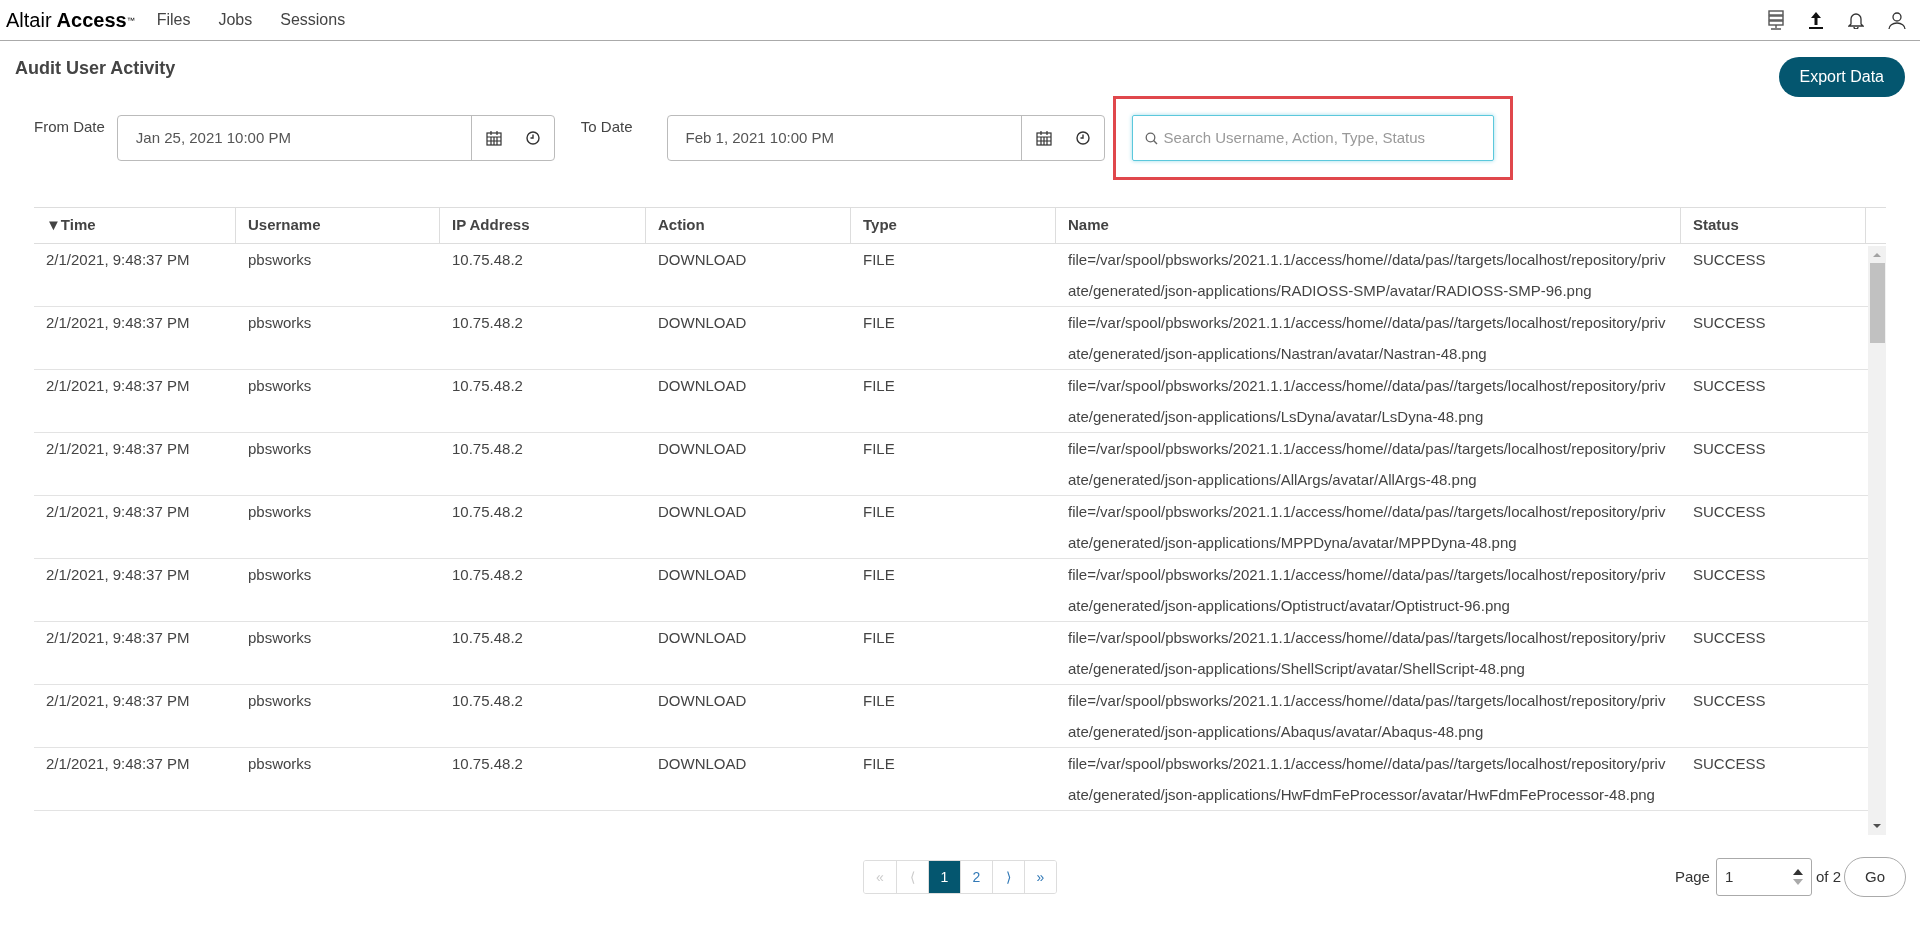 The image size is (1920, 943). I want to click on app-logo: Altair Access$^{™}$, so click(70, 20).